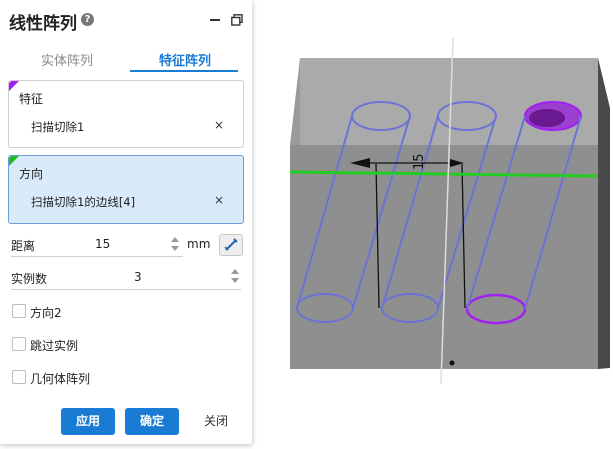  What do you see at coordinates (19, 377) in the screenshot?
I see `geometry-pattern-checkbox` at bounding box center [19, 377].